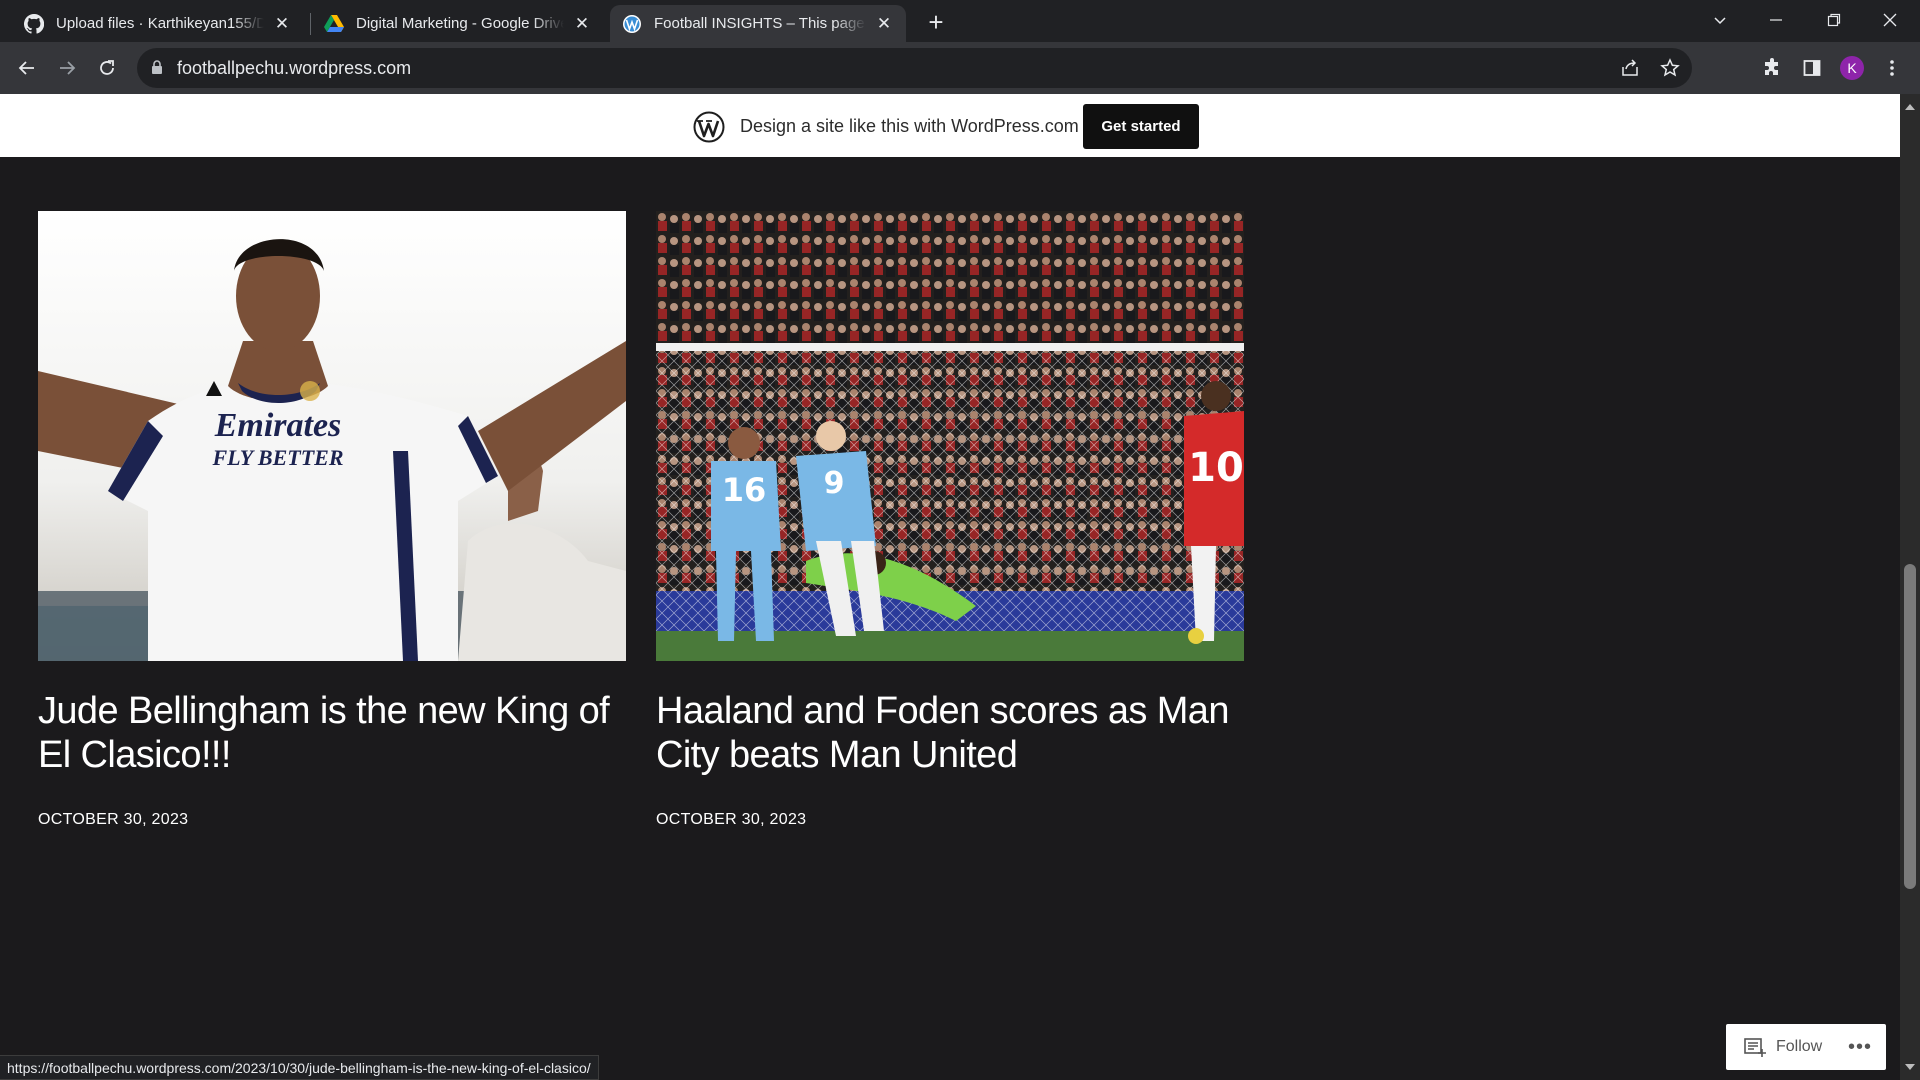  What do you see at coordinates (1910, 726) in the screenshot?
I see `scrollbar-thumb` at bounding box center [1910, 726].